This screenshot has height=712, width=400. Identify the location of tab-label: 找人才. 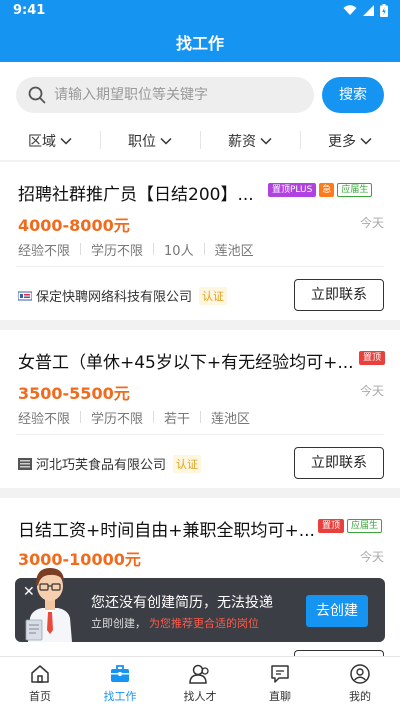
(200, 696).